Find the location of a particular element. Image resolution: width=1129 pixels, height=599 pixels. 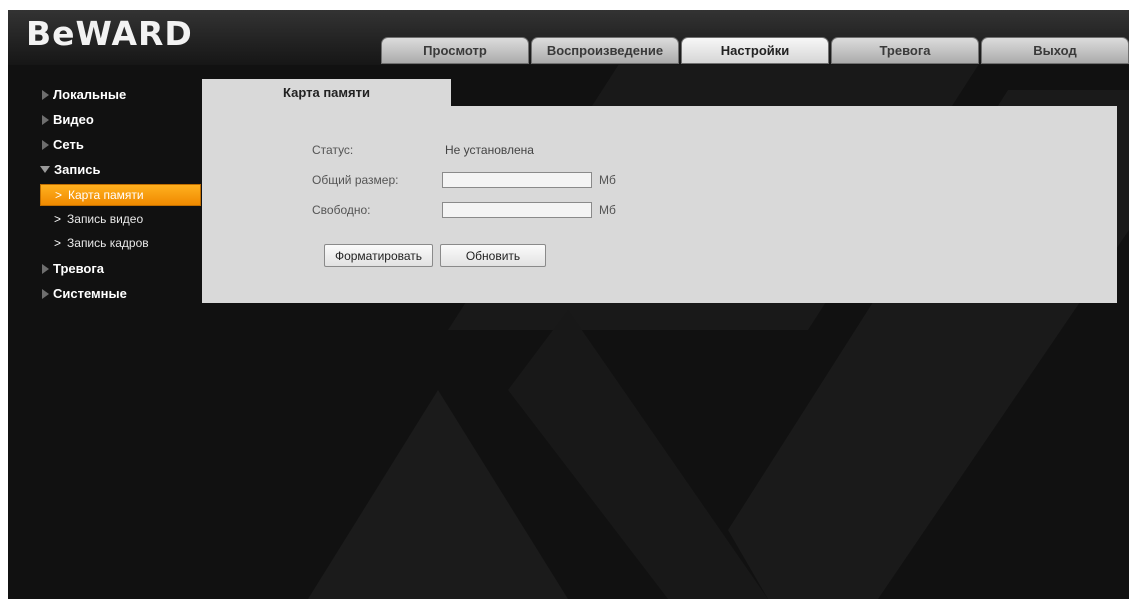

sidebar-item-label: Видео is located at coordinates (73, 119).